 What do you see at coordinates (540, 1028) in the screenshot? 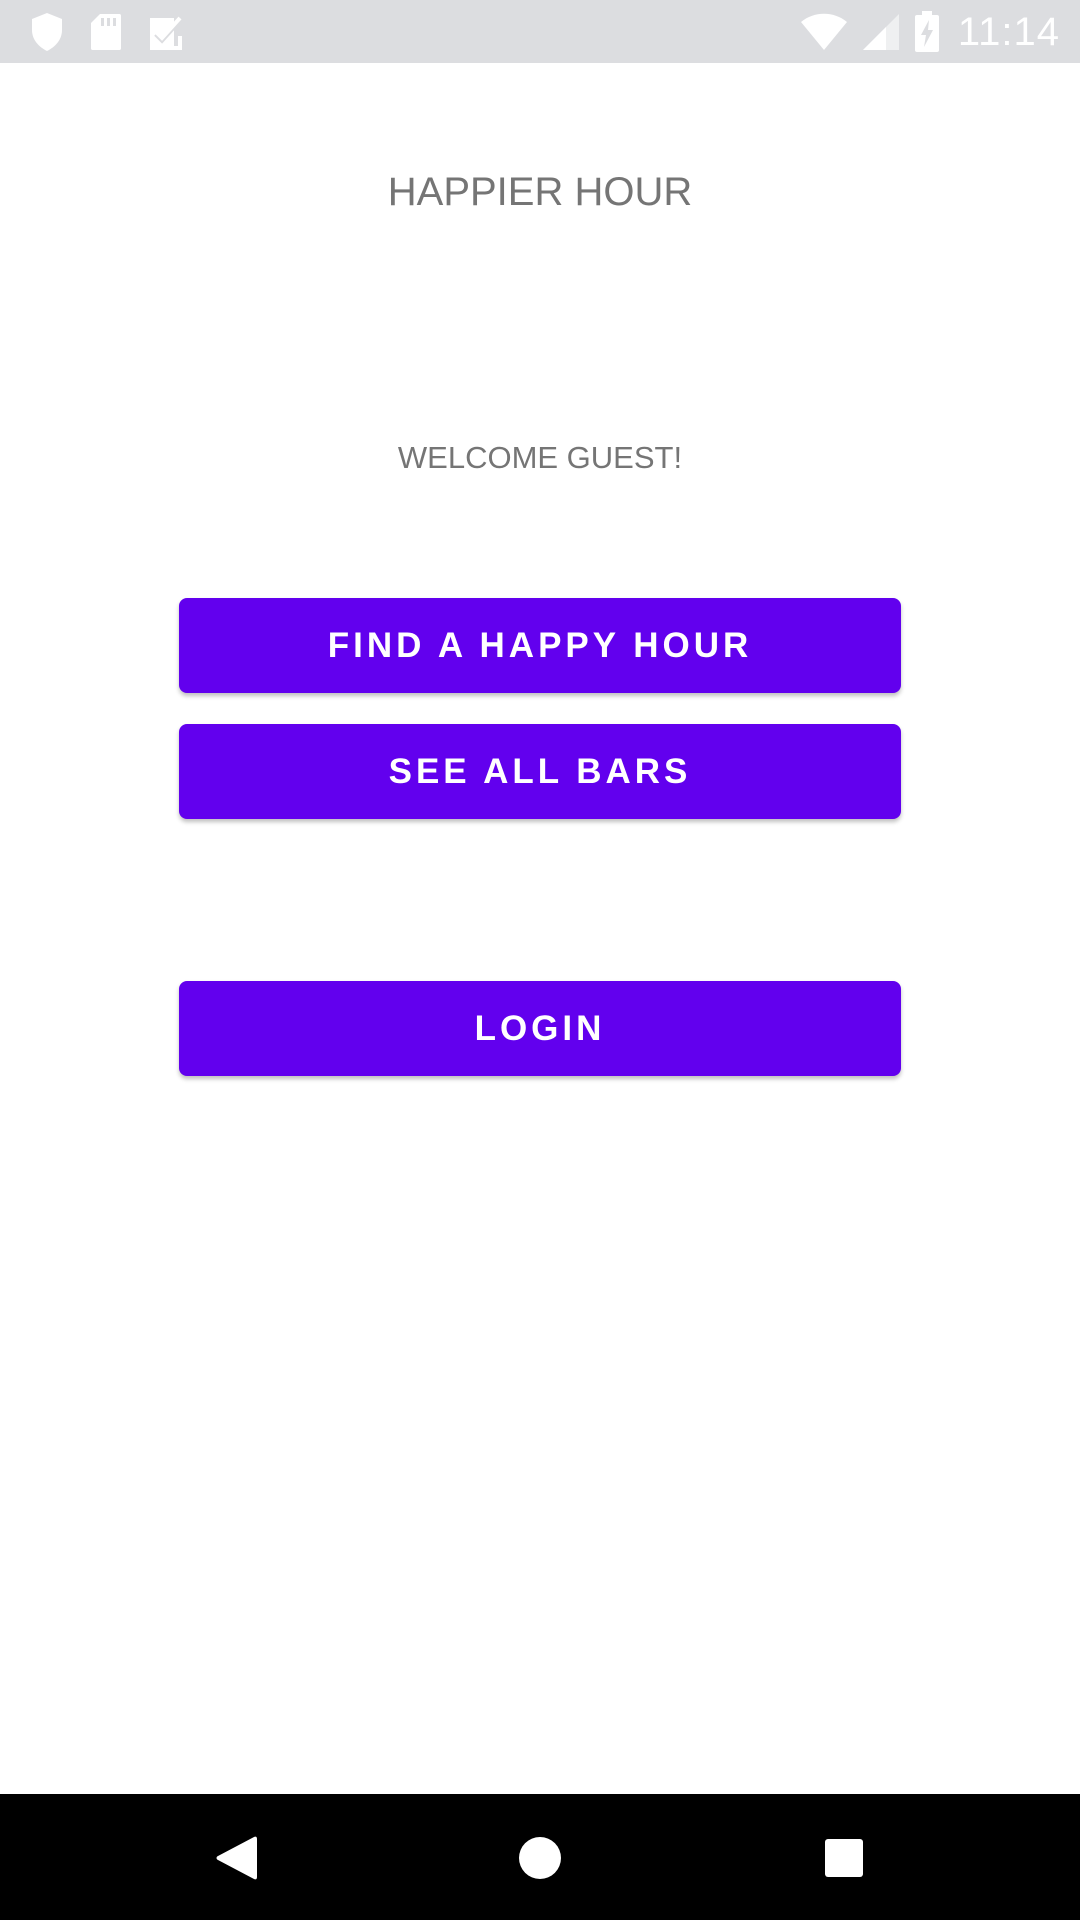
I see `login-button: LOGIN` at bounding box center [540, 1028].